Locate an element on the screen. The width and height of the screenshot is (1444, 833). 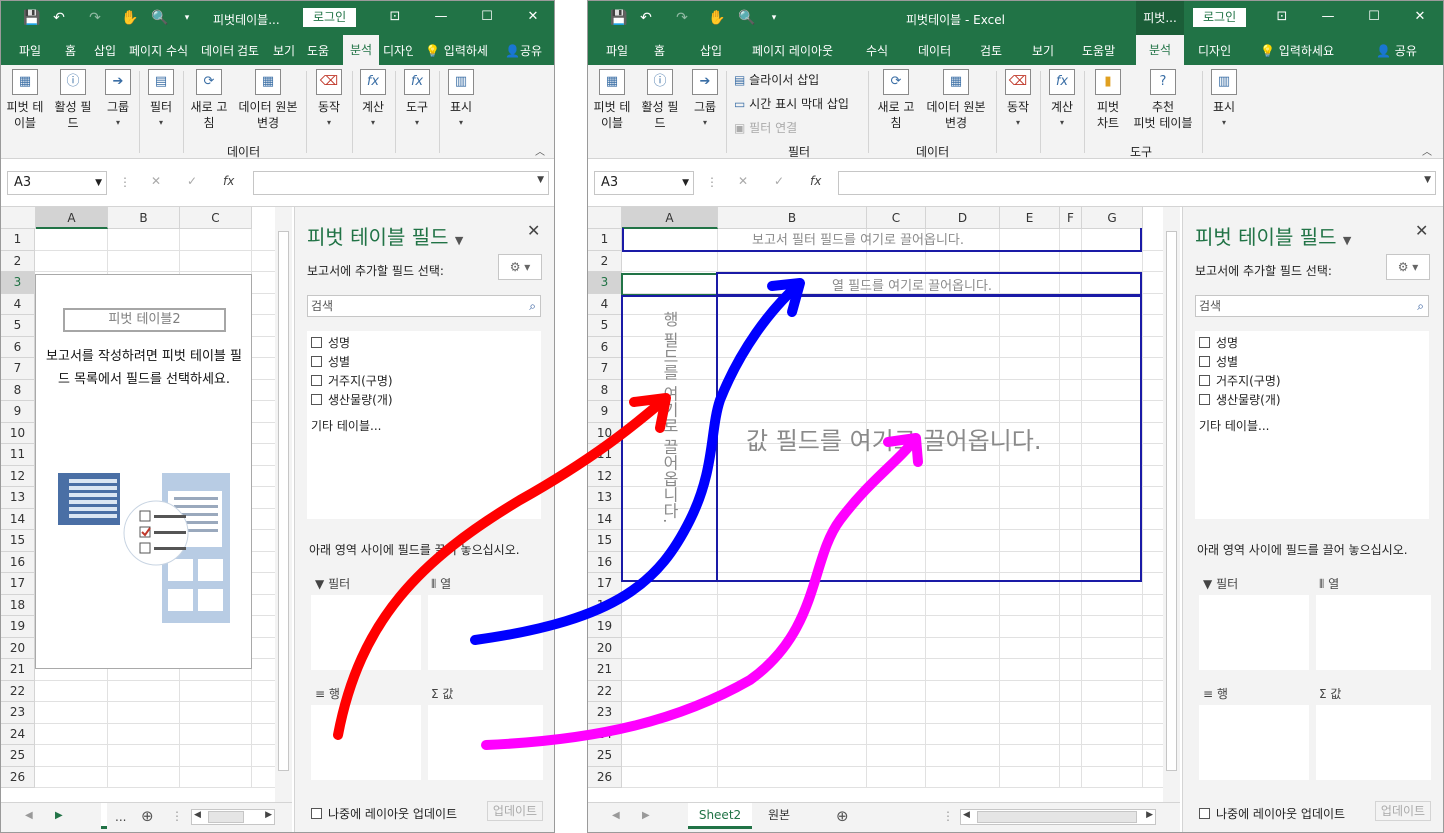
column-header-d: D is located at coordinates (963, 218).